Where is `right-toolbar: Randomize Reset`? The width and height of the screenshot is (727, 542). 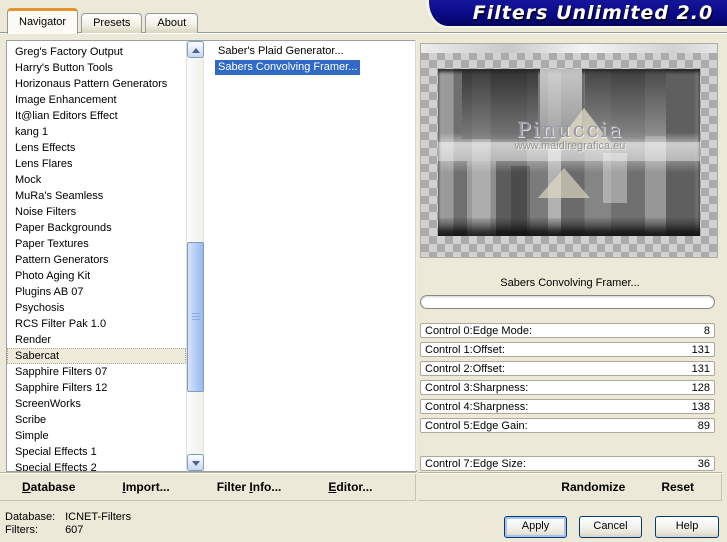 right-toolbar: Randomize Reset is located at coordinates (570, 486).